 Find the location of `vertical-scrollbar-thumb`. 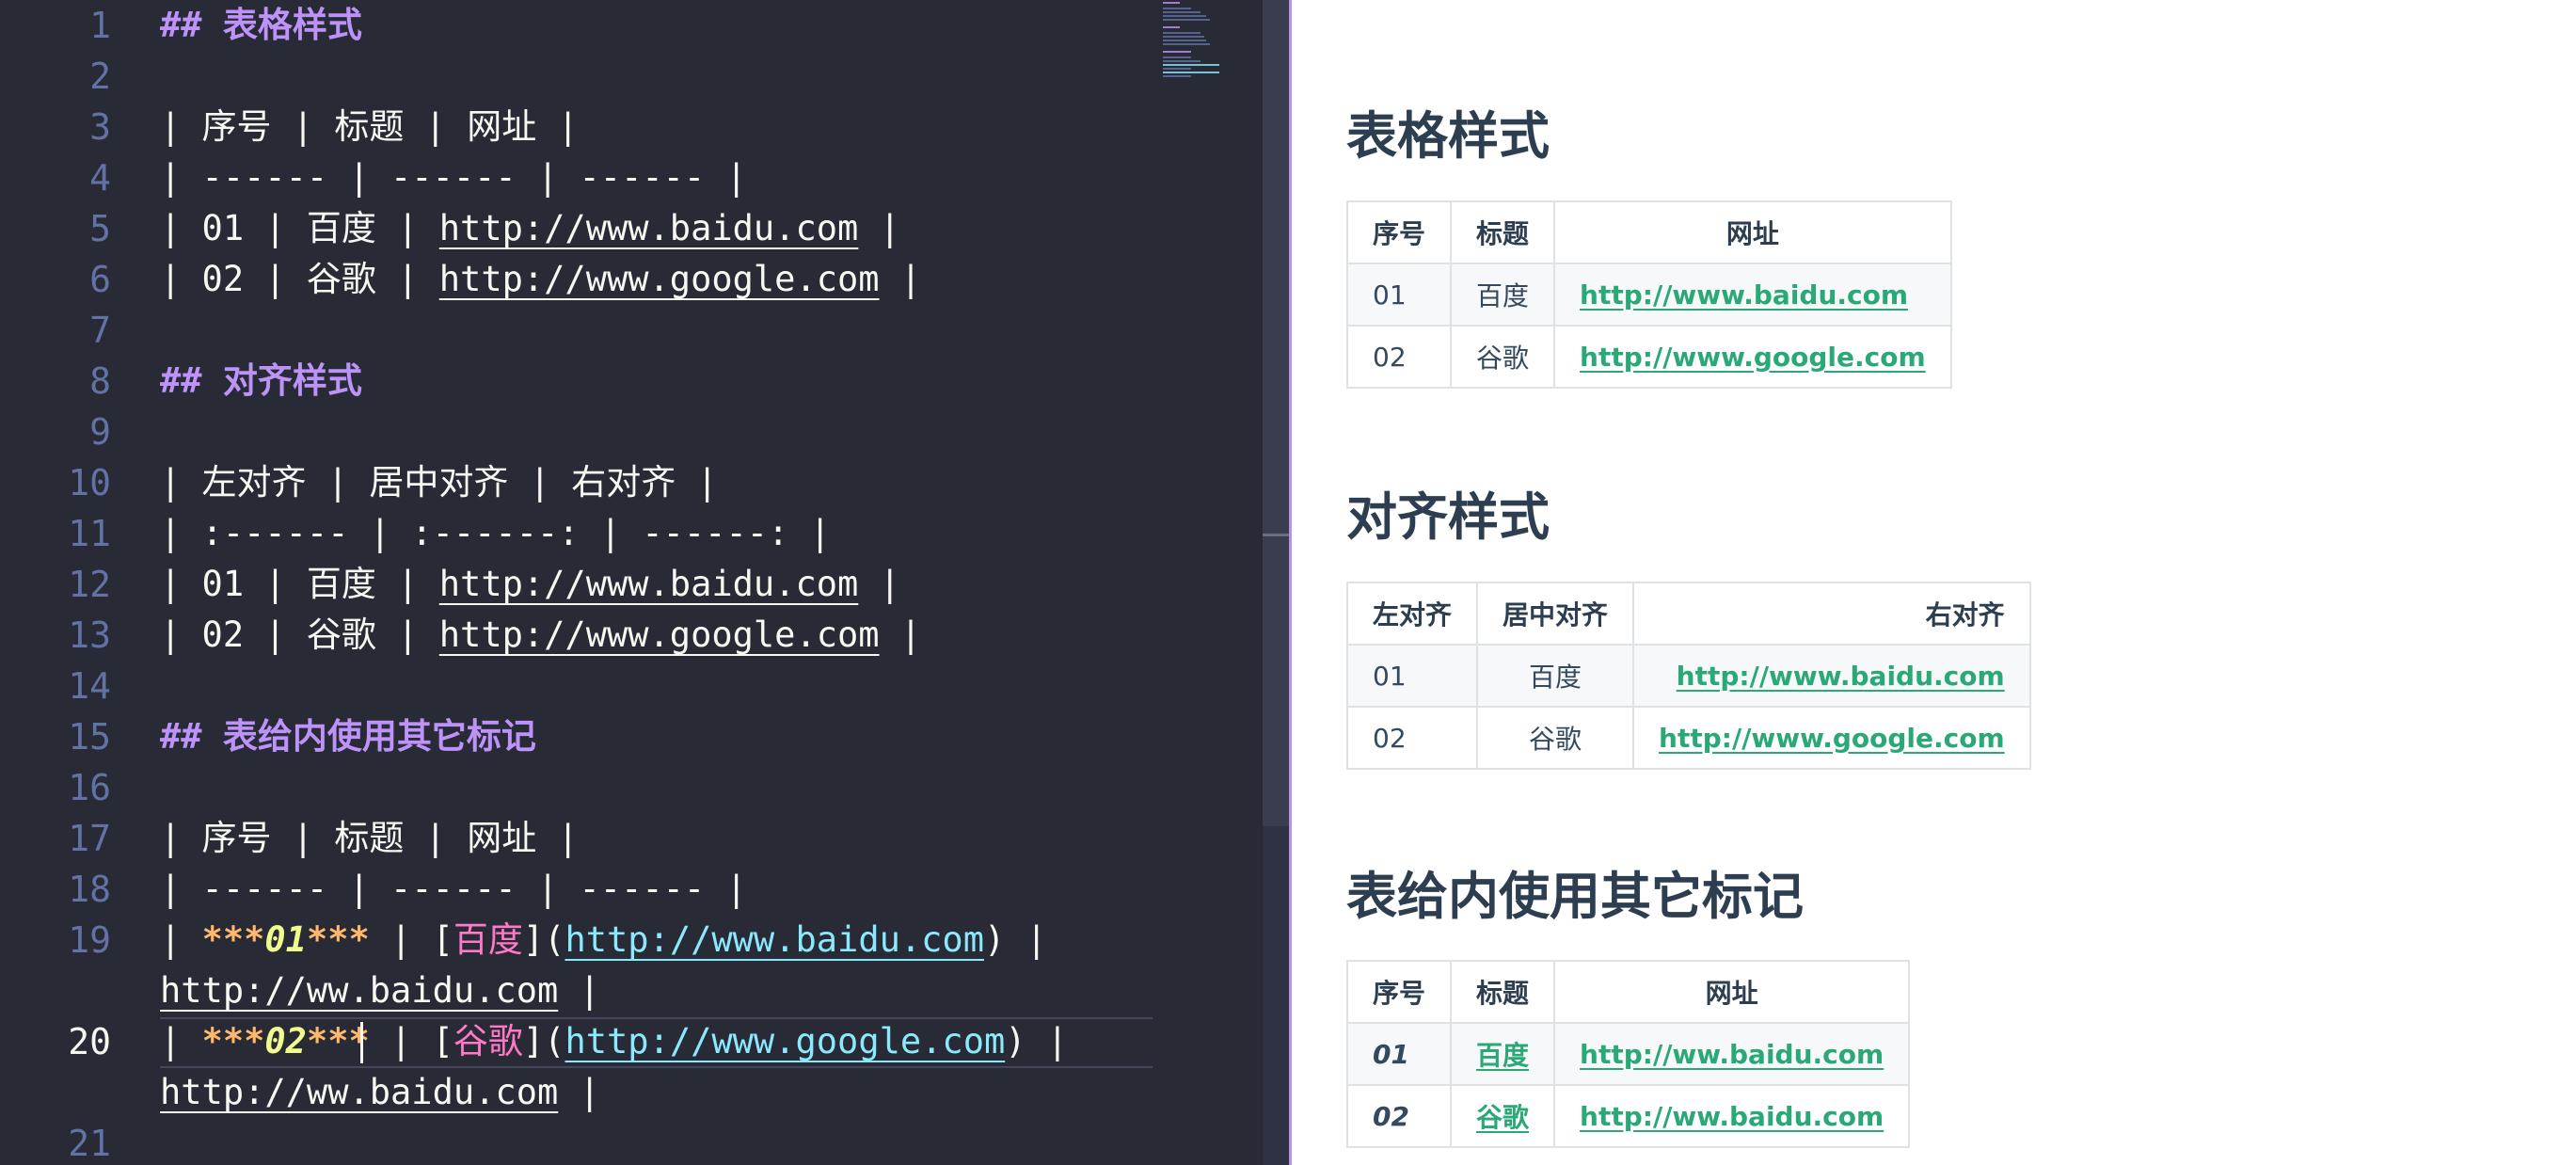

vertical-scrollbar-thumb is located at coordinates (1276, 413).